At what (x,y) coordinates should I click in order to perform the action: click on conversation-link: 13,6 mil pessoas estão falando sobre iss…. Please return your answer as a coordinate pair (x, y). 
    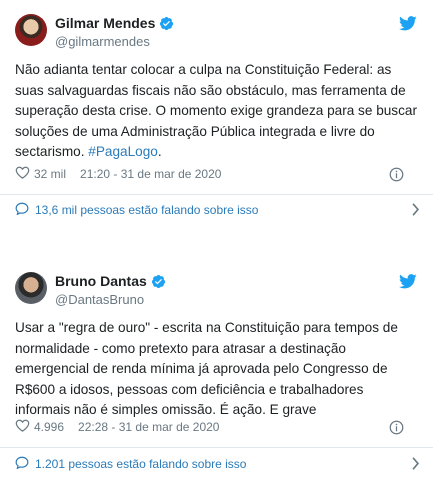
    Looking at the image, I should click on (217, 210).